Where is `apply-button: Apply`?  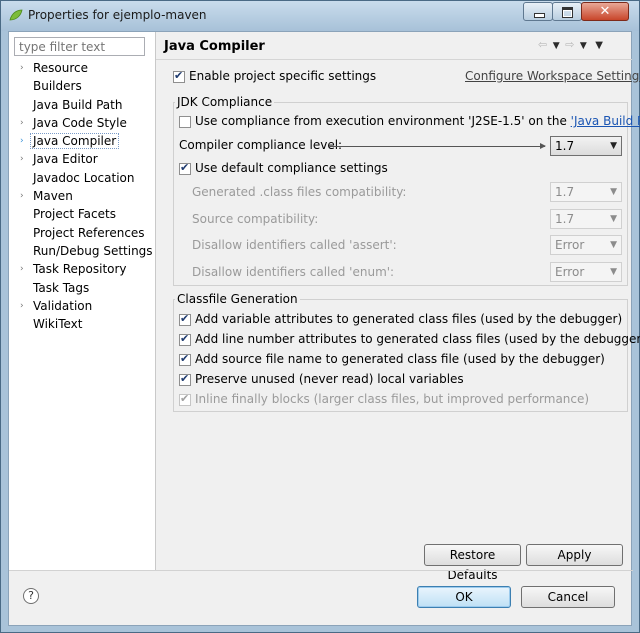 apply-button: Apply is located at coordinates (574, 555).